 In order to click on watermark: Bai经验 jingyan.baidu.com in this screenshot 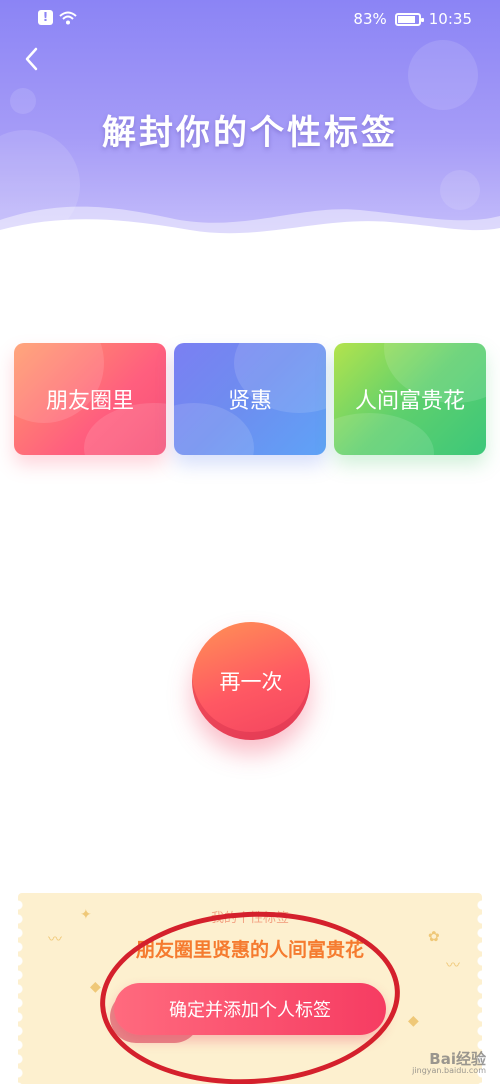, I will do `click(449, 1062)`.